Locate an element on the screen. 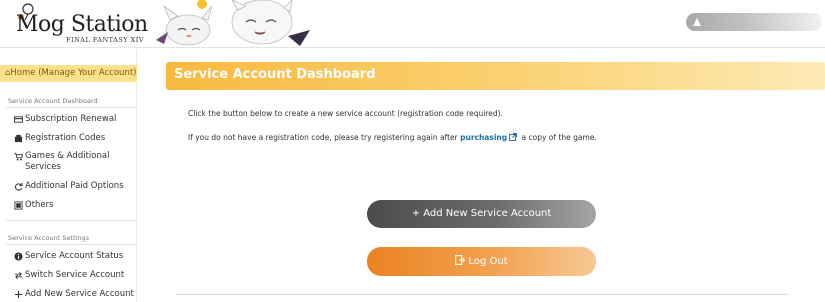  sidebar-item-label: Service Account Status is located at coordinates (74, 256).